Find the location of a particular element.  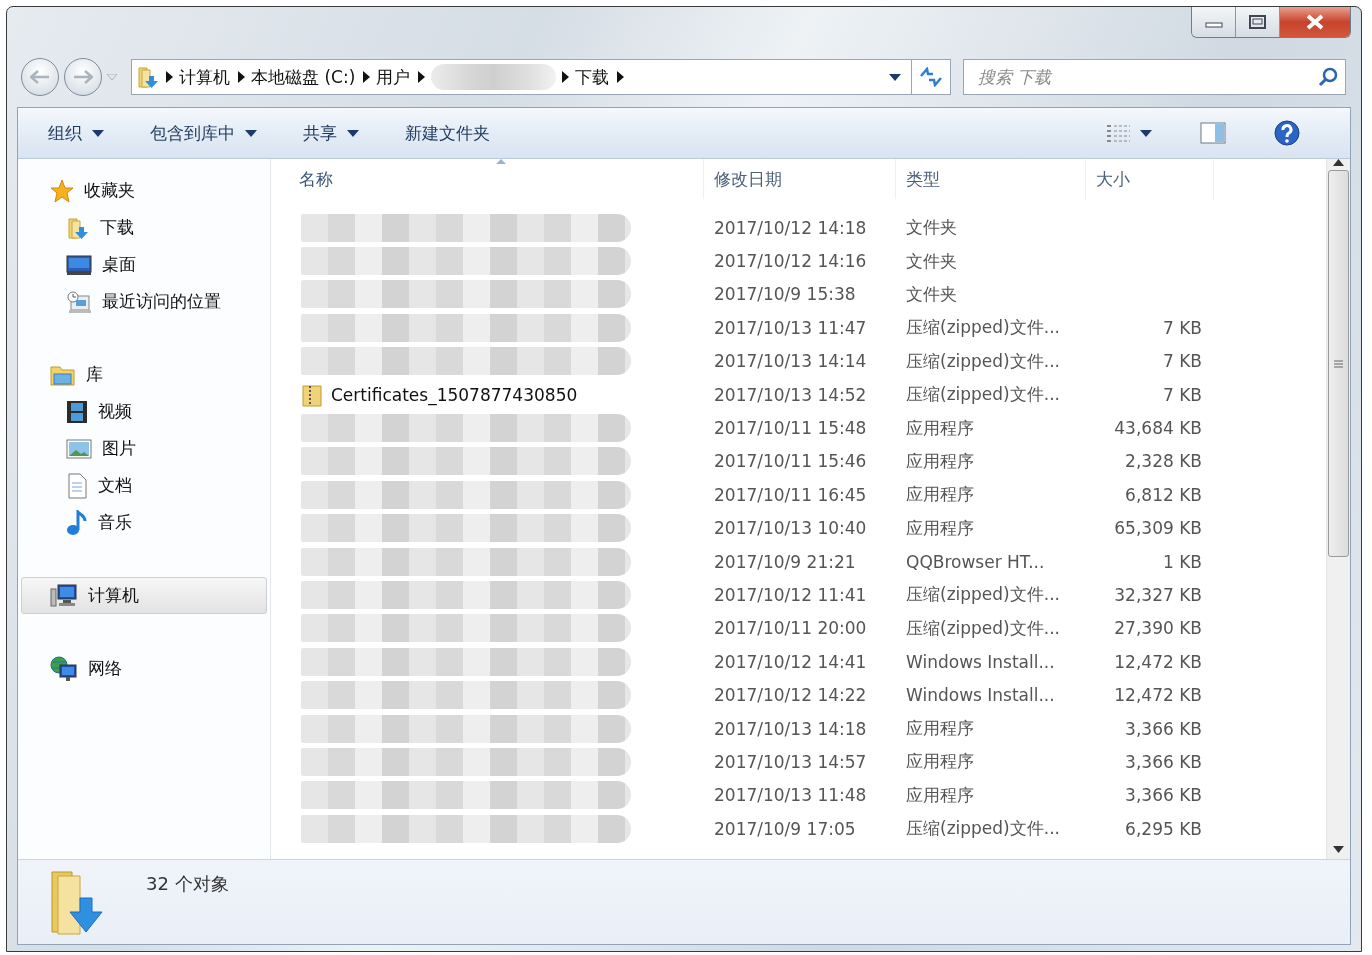

modified-date: 2017/10/12 14:16 is located at coordinates (790, 261).